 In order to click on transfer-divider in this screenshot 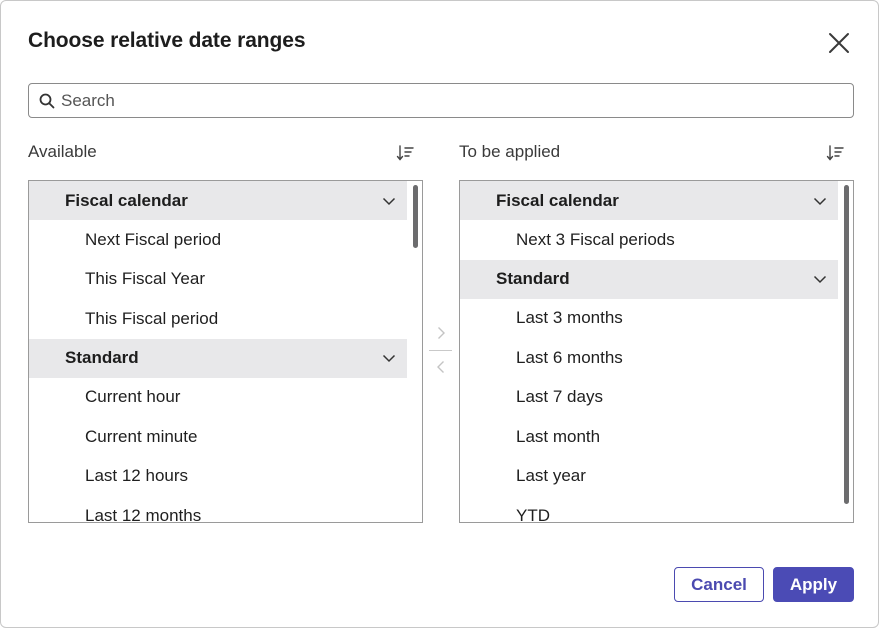, I will do `click(440, 350)`.